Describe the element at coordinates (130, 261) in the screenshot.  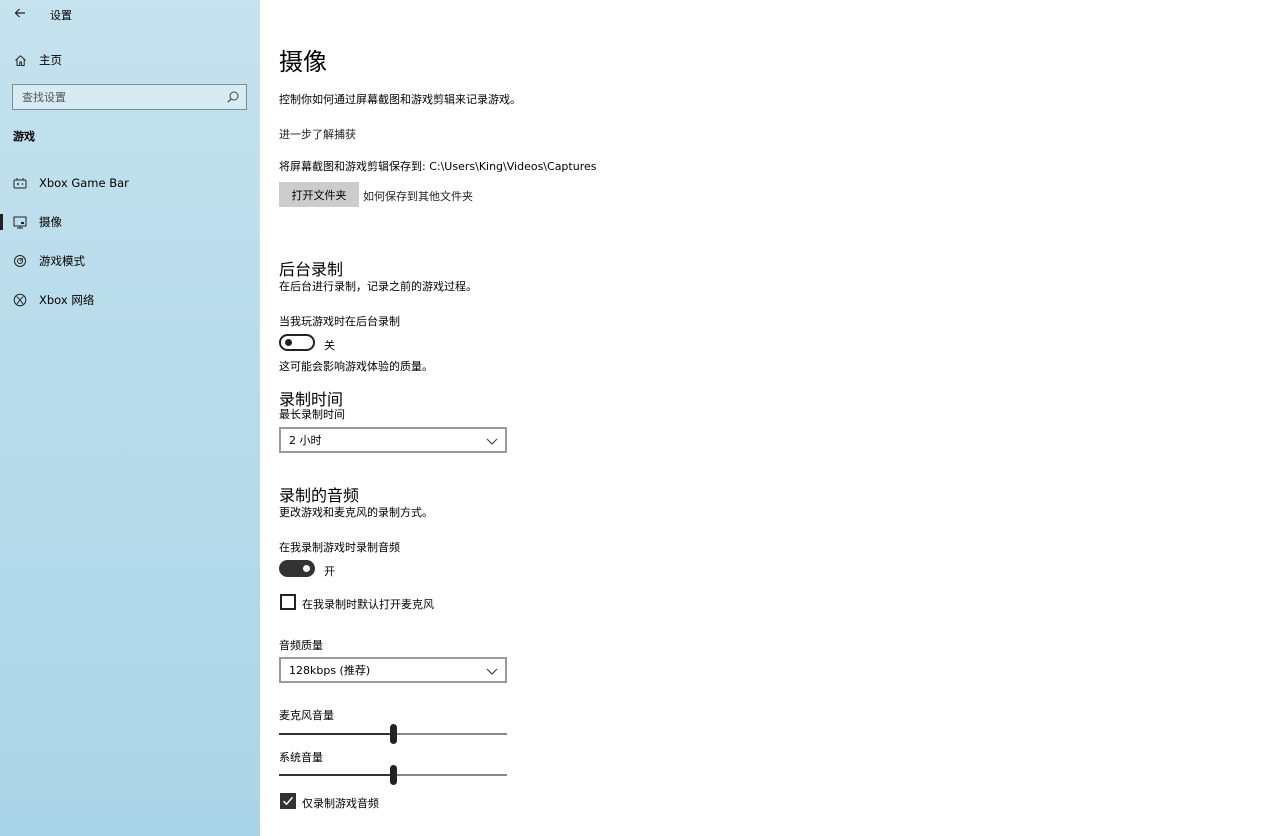
I see `sidebar-item-game-mode: 游戏模式` at that location.